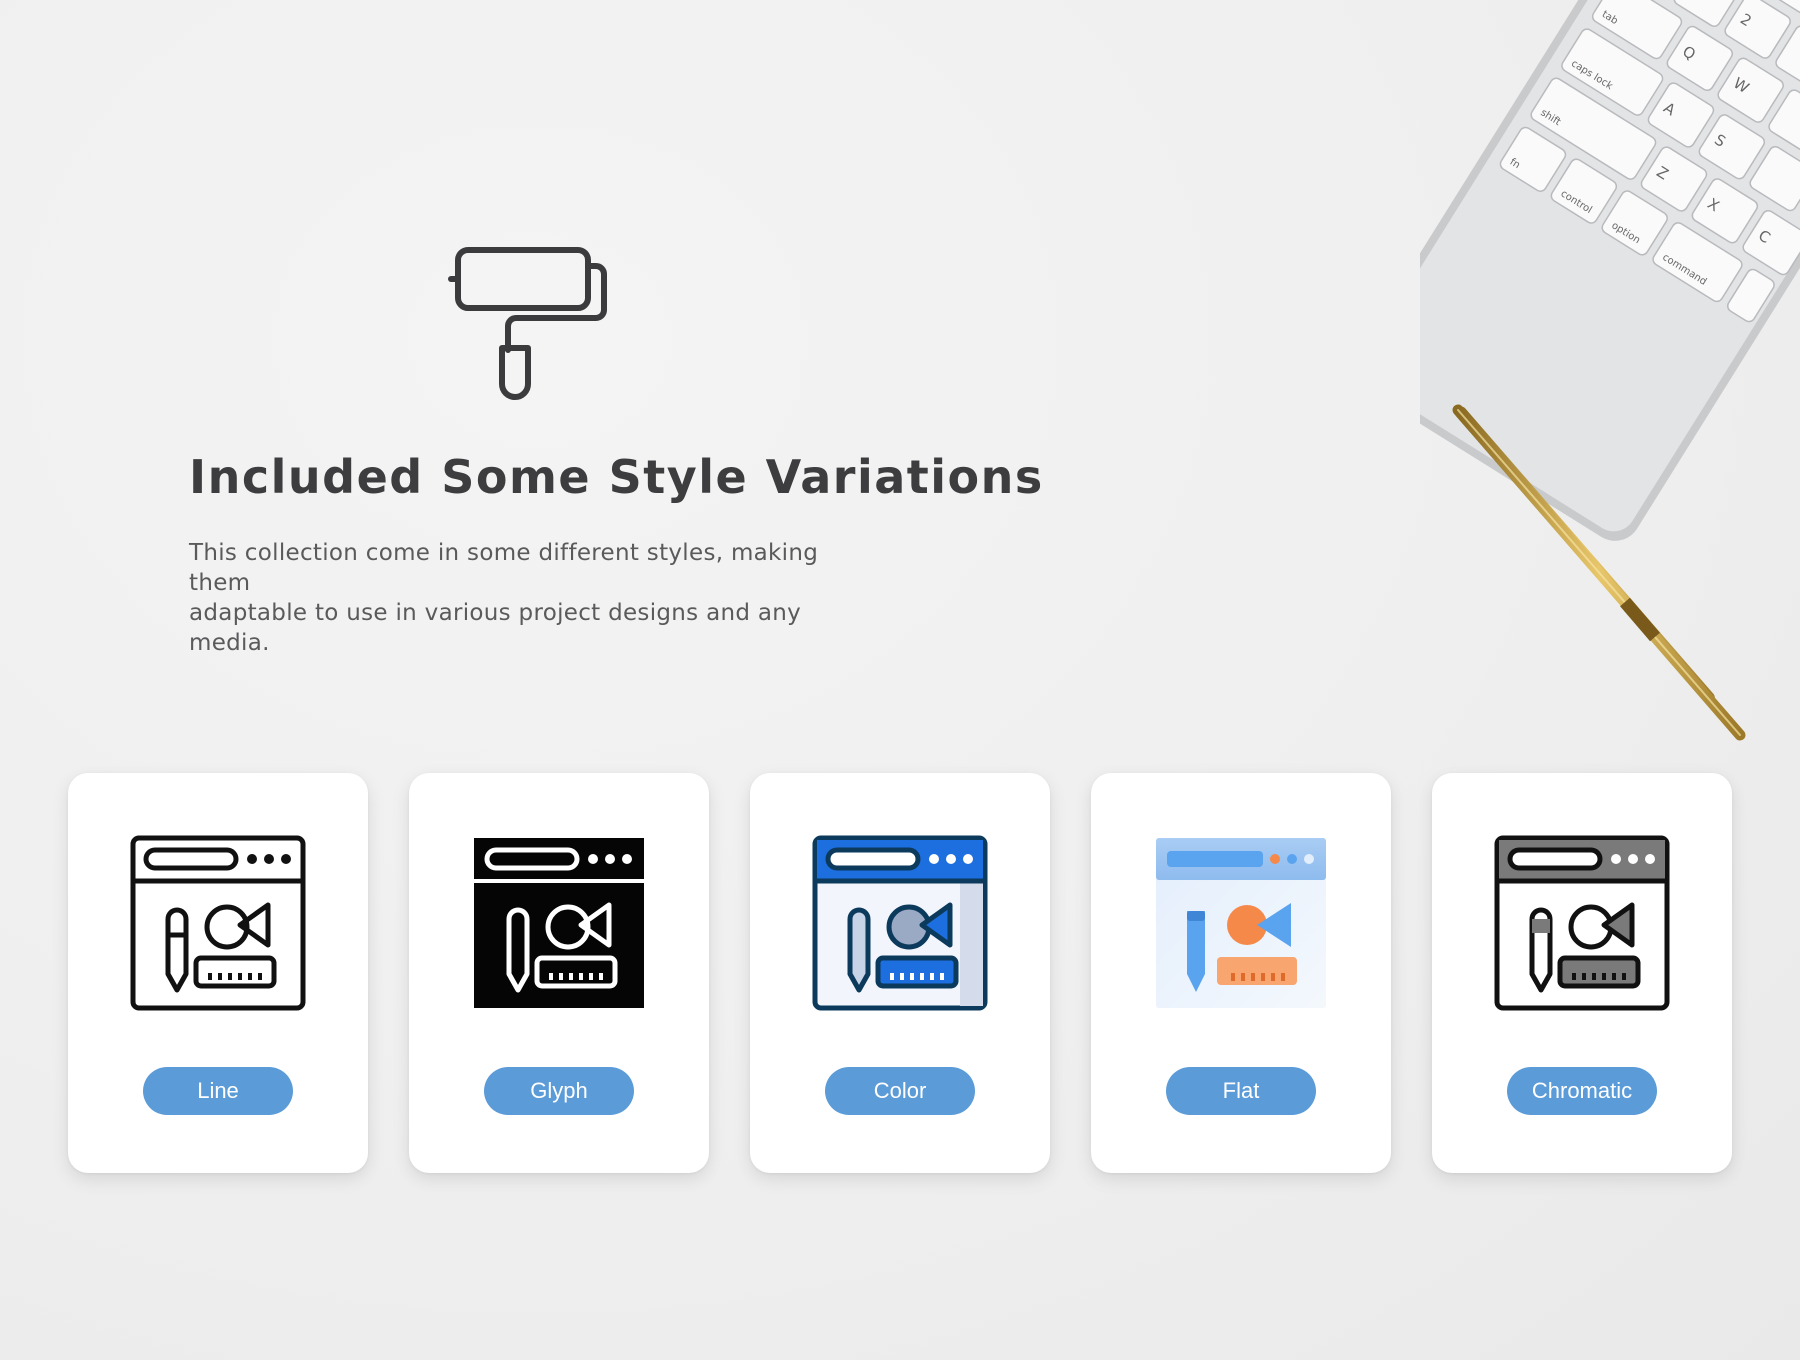 The width and height of the screenshot is (1800, 1360). I want to click on flat-style-button: Flat, so click(1241, 1091).